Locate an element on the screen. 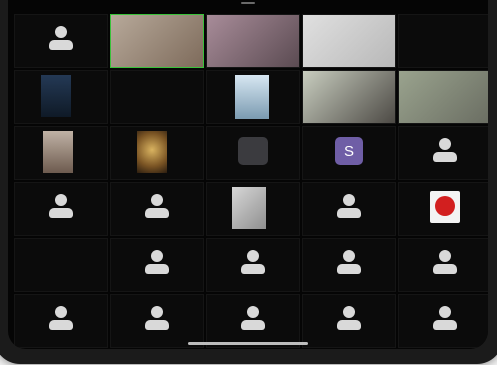 The image size is (497, 365). top-handle is located at coordinates (248, 3).